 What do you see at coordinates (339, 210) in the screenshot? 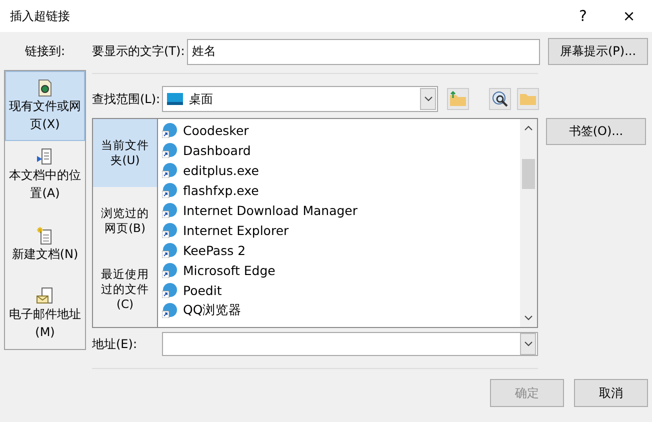
I see `file-item: Internet Download Manager` at bounding box center [339, 210].